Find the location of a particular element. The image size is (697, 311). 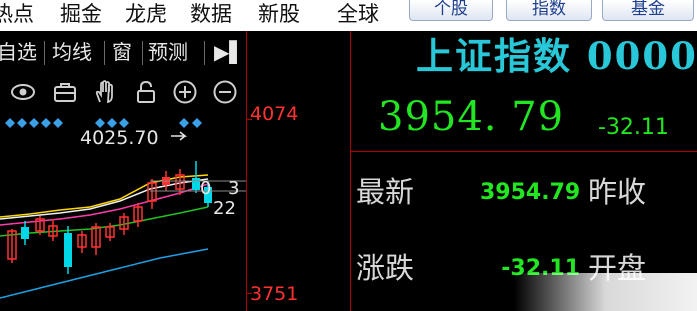

ma-readout: 22 is located at coordinates (224, 208).